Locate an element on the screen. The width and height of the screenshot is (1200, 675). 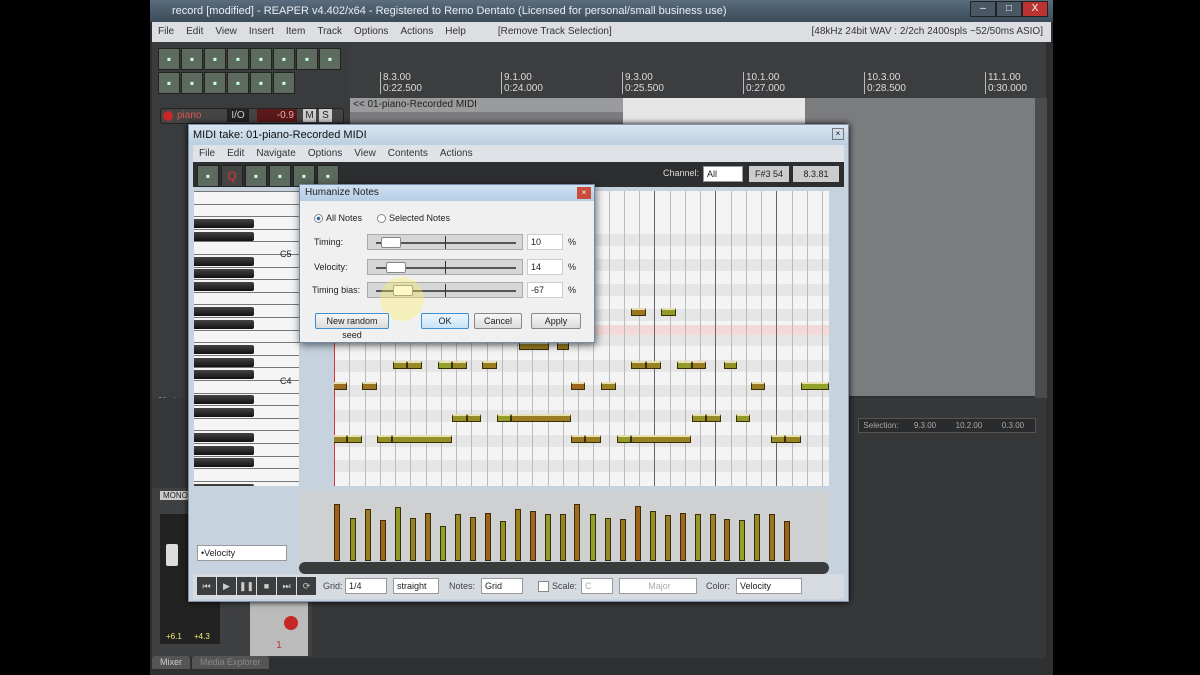
lane-select: •Velocity is located at coordinates (242, 553).